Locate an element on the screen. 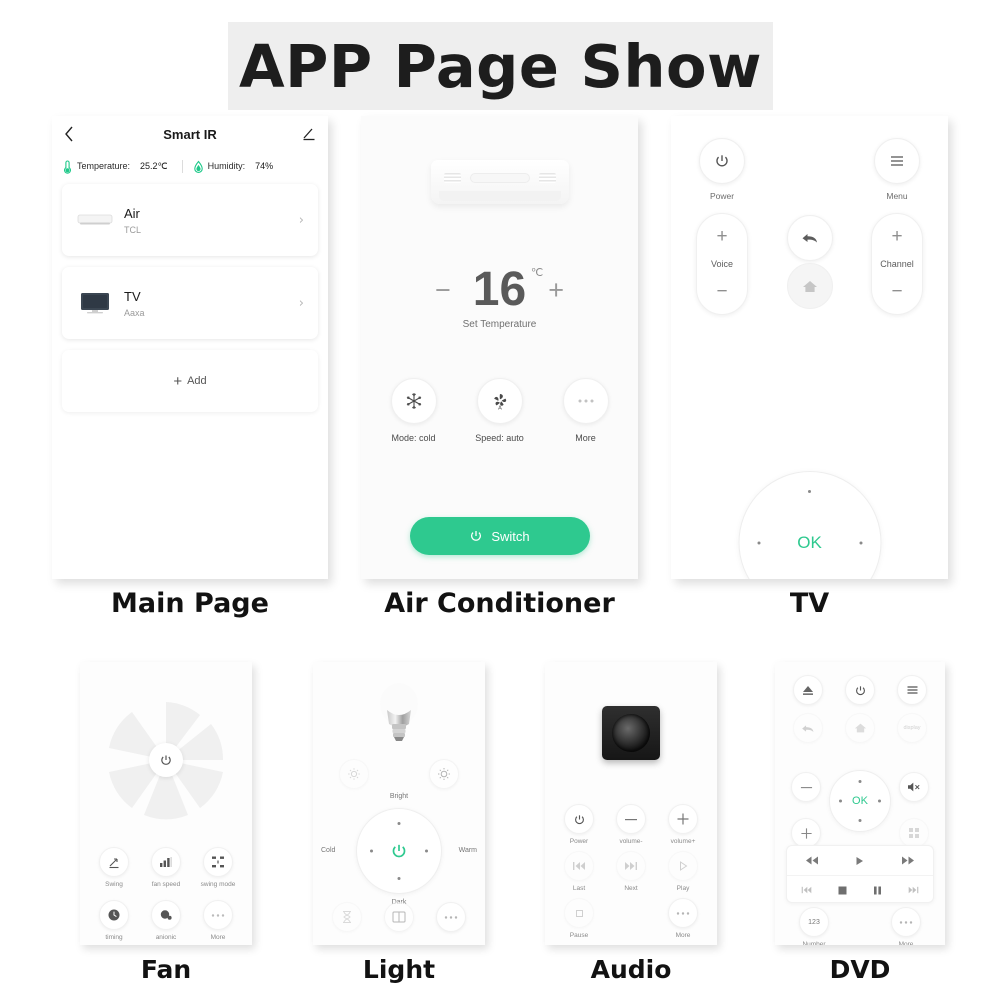  fan-swing-mode-label: swing mode is located at coordinates (218, 884).